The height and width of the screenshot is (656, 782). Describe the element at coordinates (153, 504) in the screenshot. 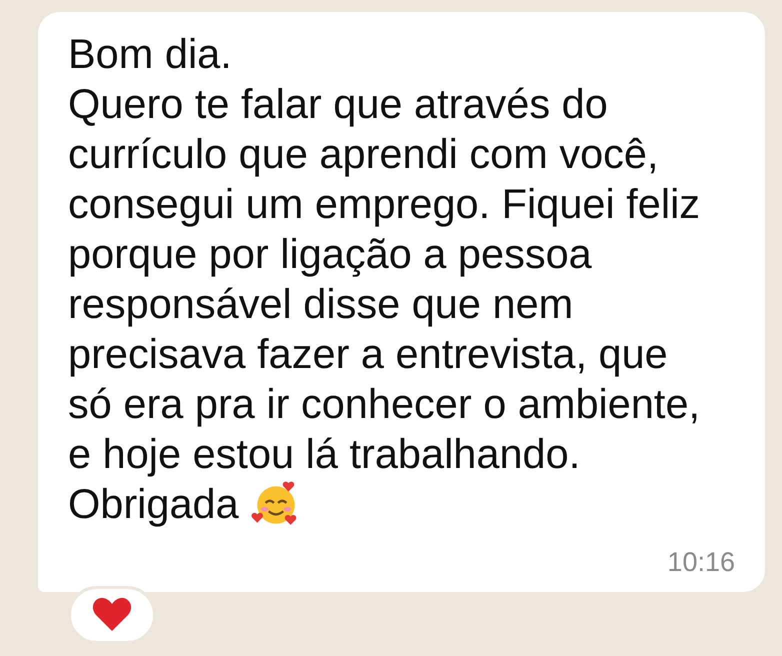

I see `closing-text: Obrigada` at that location.